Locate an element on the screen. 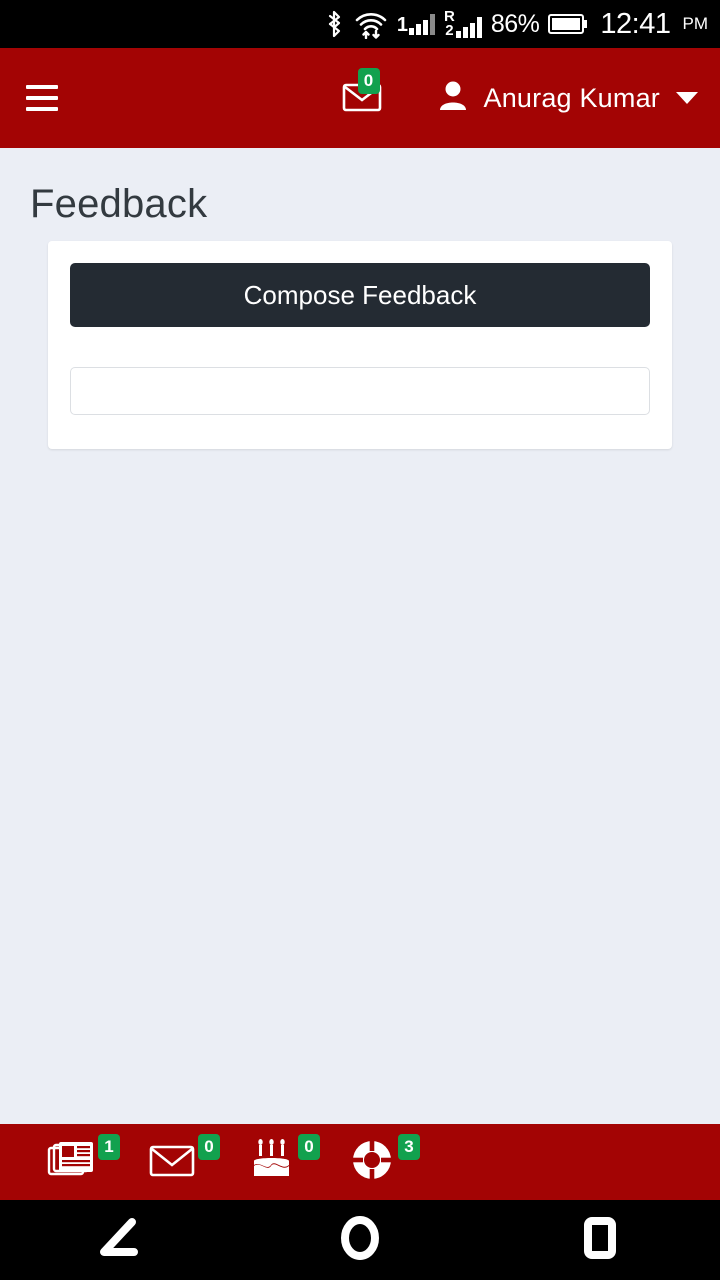 The image size is (720, 1280). back-triangle-icon is located at coordinates (120, 1240).